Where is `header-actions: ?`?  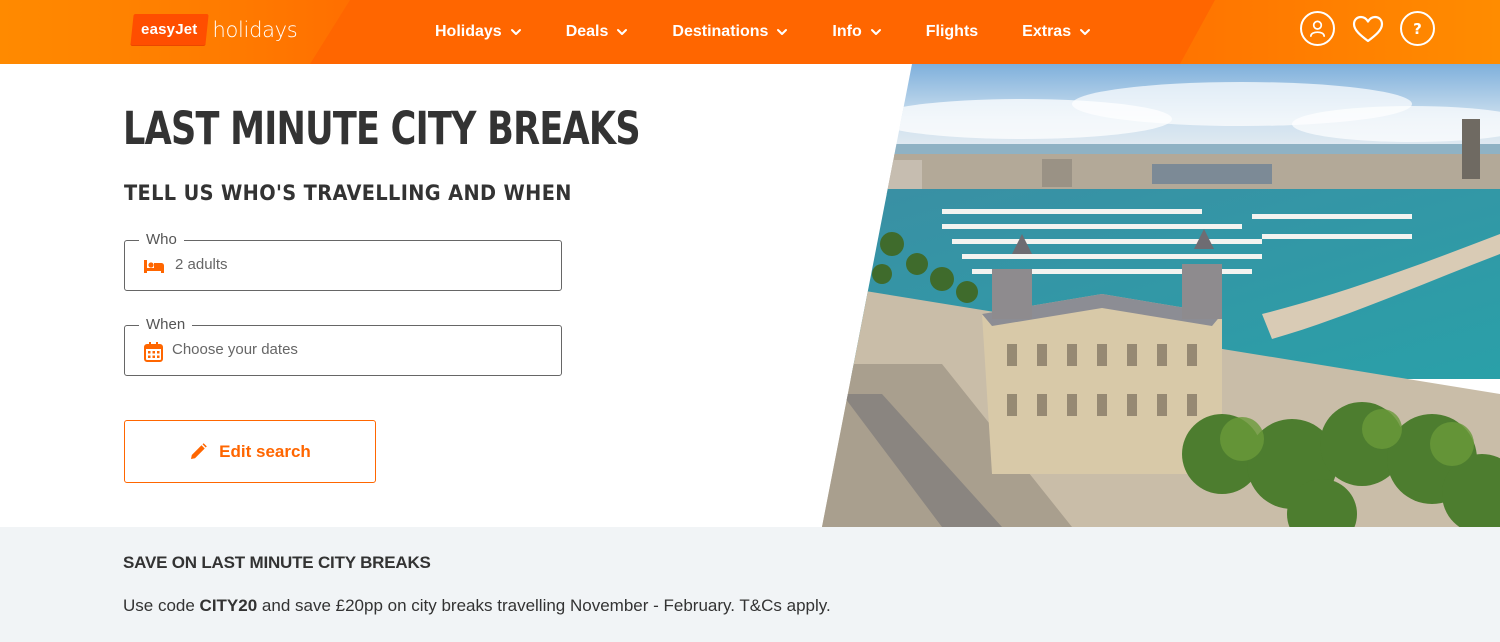 header-actions: ? is located at coordinates (1367, 28).